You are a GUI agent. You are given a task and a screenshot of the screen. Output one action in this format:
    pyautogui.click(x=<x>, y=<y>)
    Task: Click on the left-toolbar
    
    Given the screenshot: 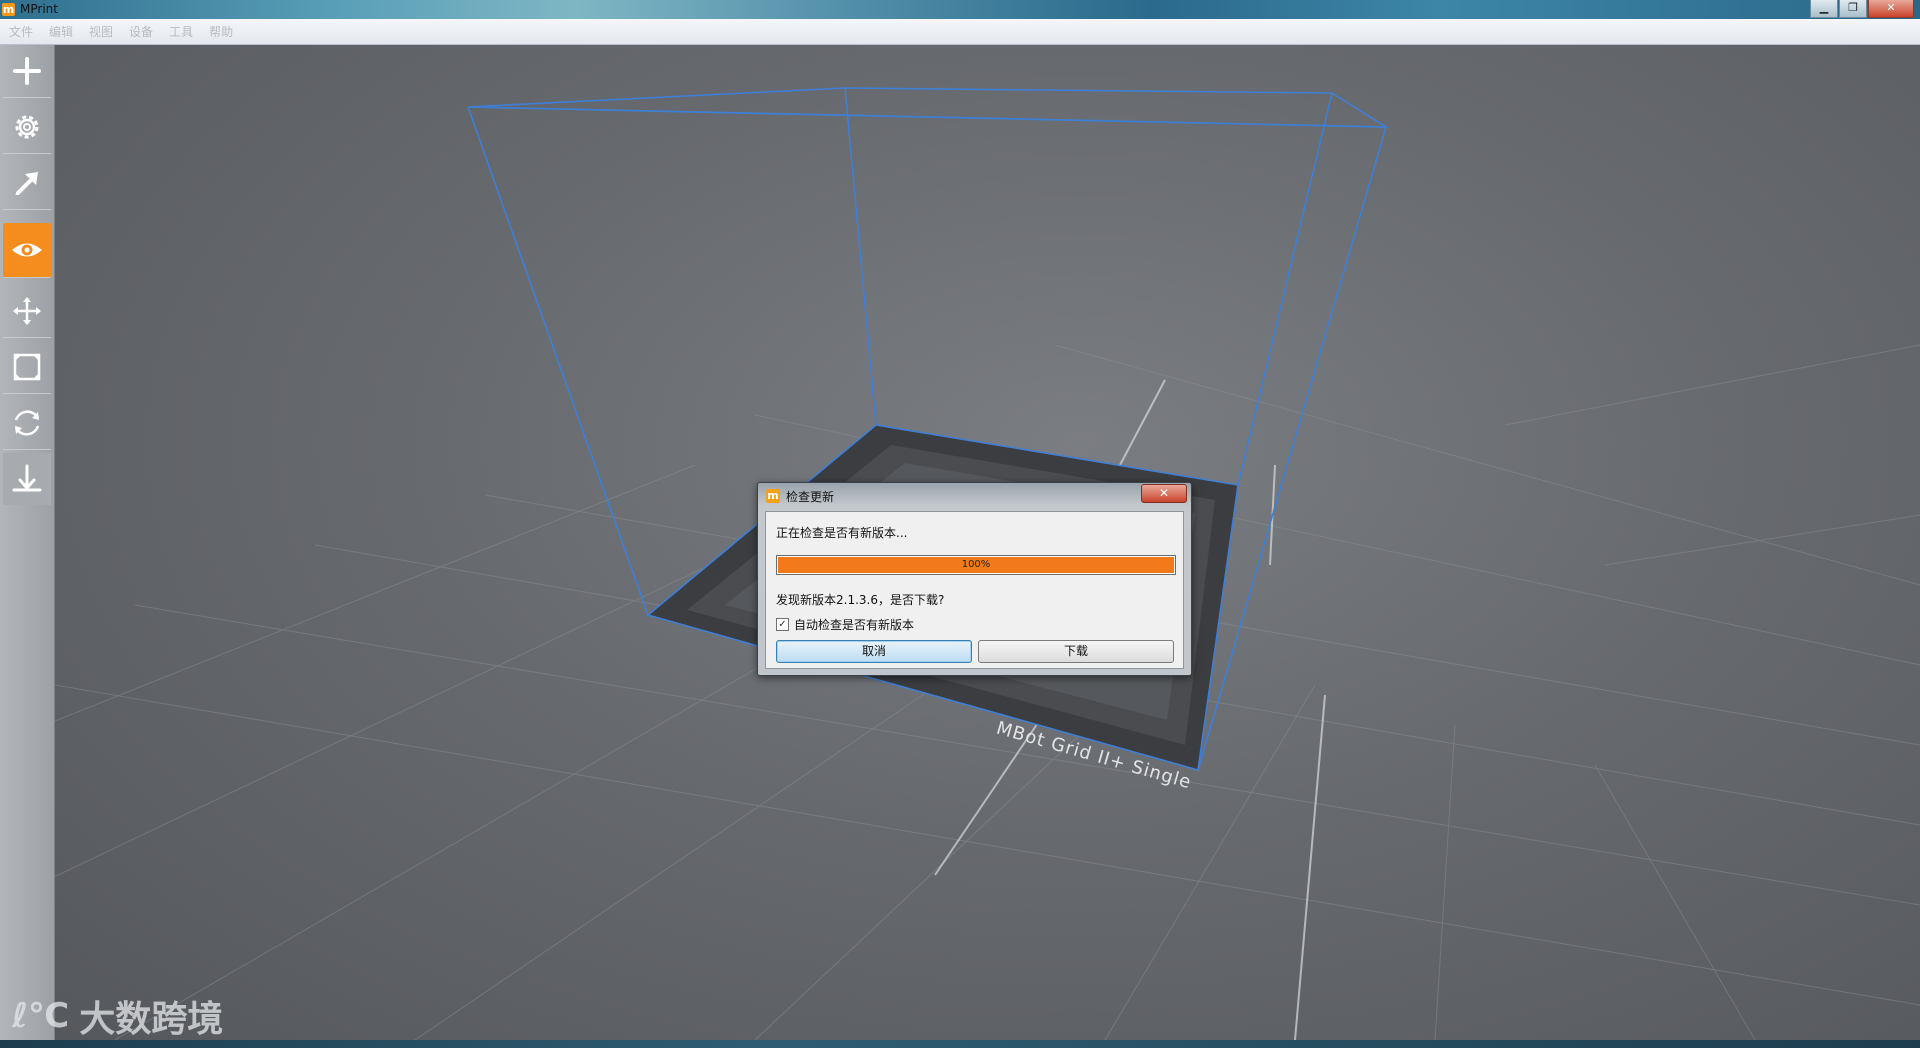 What is the action you would take?
    pyautogui.click(x=27, y=542)
    